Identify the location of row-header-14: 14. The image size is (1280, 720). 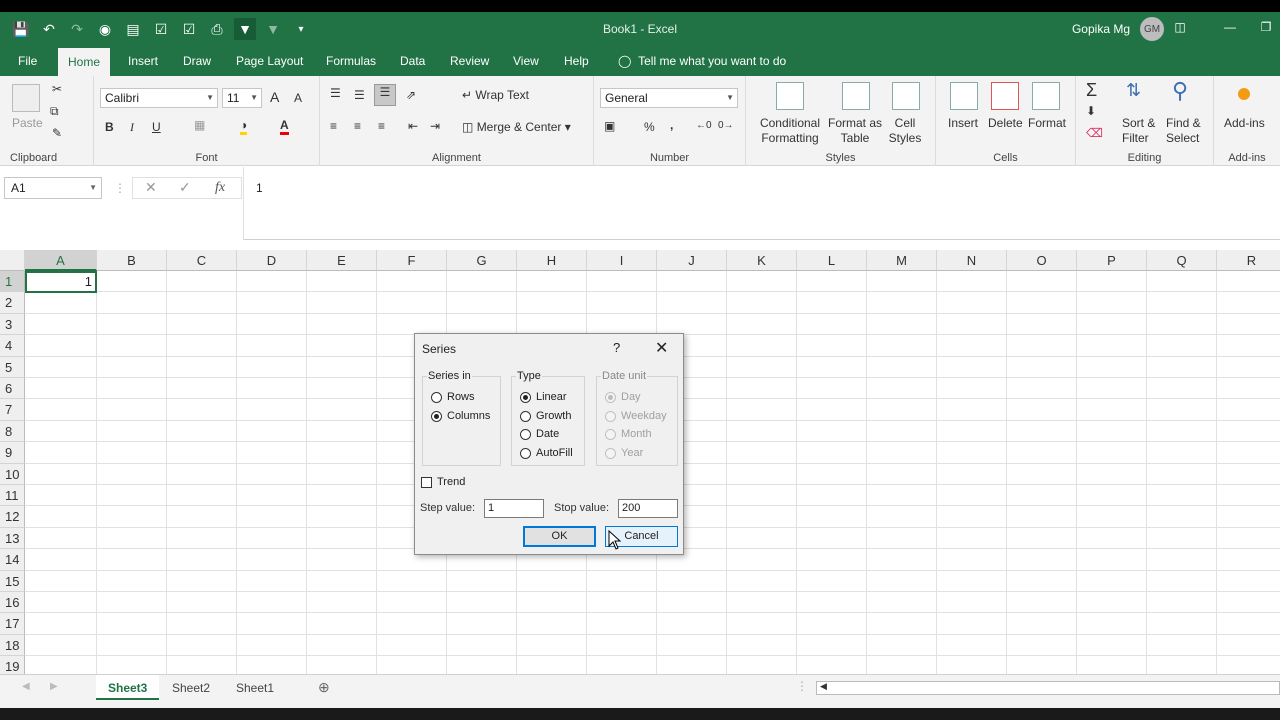
(12, 560).